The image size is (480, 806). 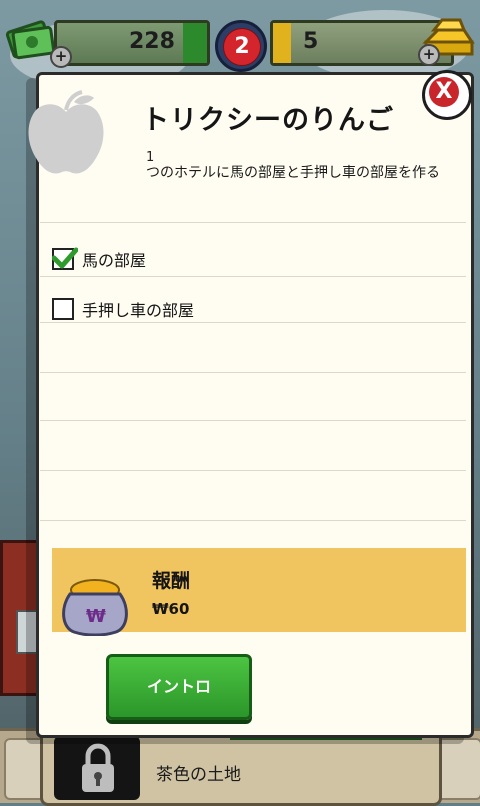 I want to click on apple-icon, so click(x=66, y=132).